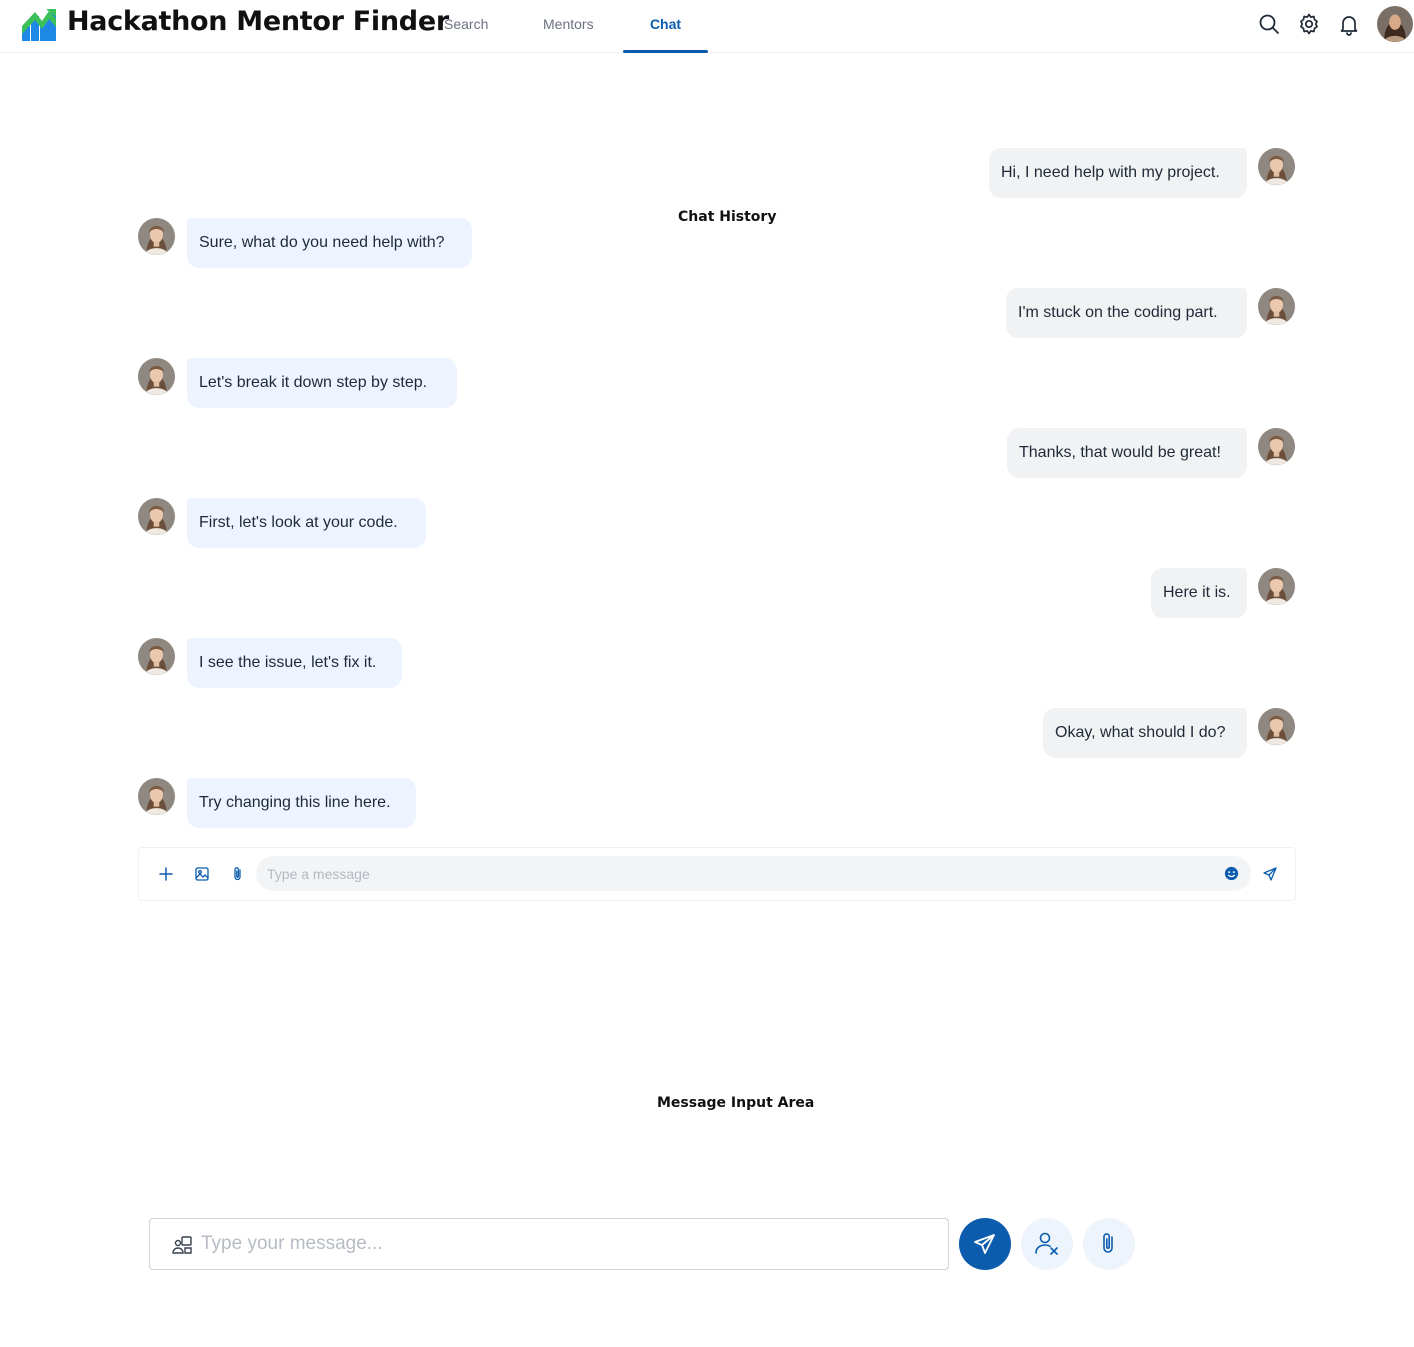 The height and width of the screenshot is (1347, 1414). What do you see at coordinates (466, 24) in the screenshot?
I see `nav-tab-search: Search` at bounding box center [466, 24].